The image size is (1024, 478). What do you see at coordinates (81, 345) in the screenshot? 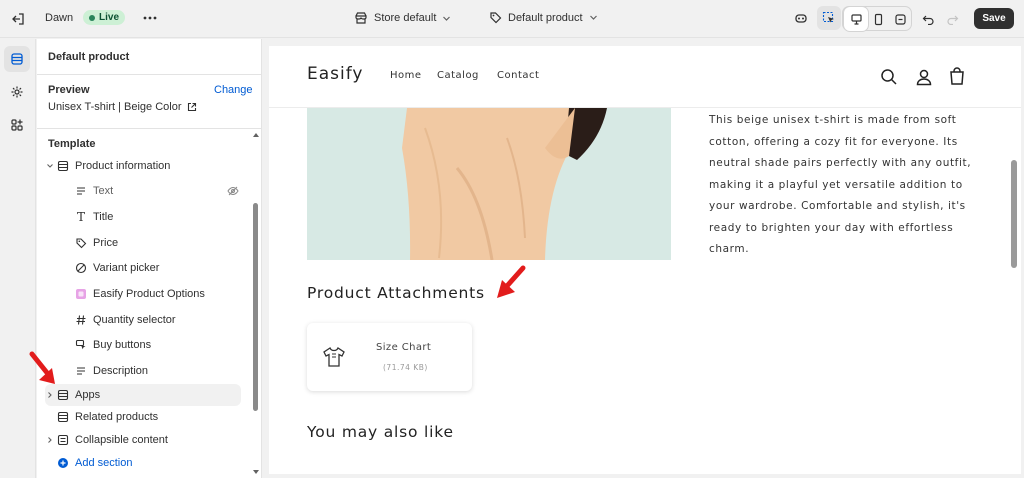
I see `cursor-click-icon` at bounding box center [81, 345].